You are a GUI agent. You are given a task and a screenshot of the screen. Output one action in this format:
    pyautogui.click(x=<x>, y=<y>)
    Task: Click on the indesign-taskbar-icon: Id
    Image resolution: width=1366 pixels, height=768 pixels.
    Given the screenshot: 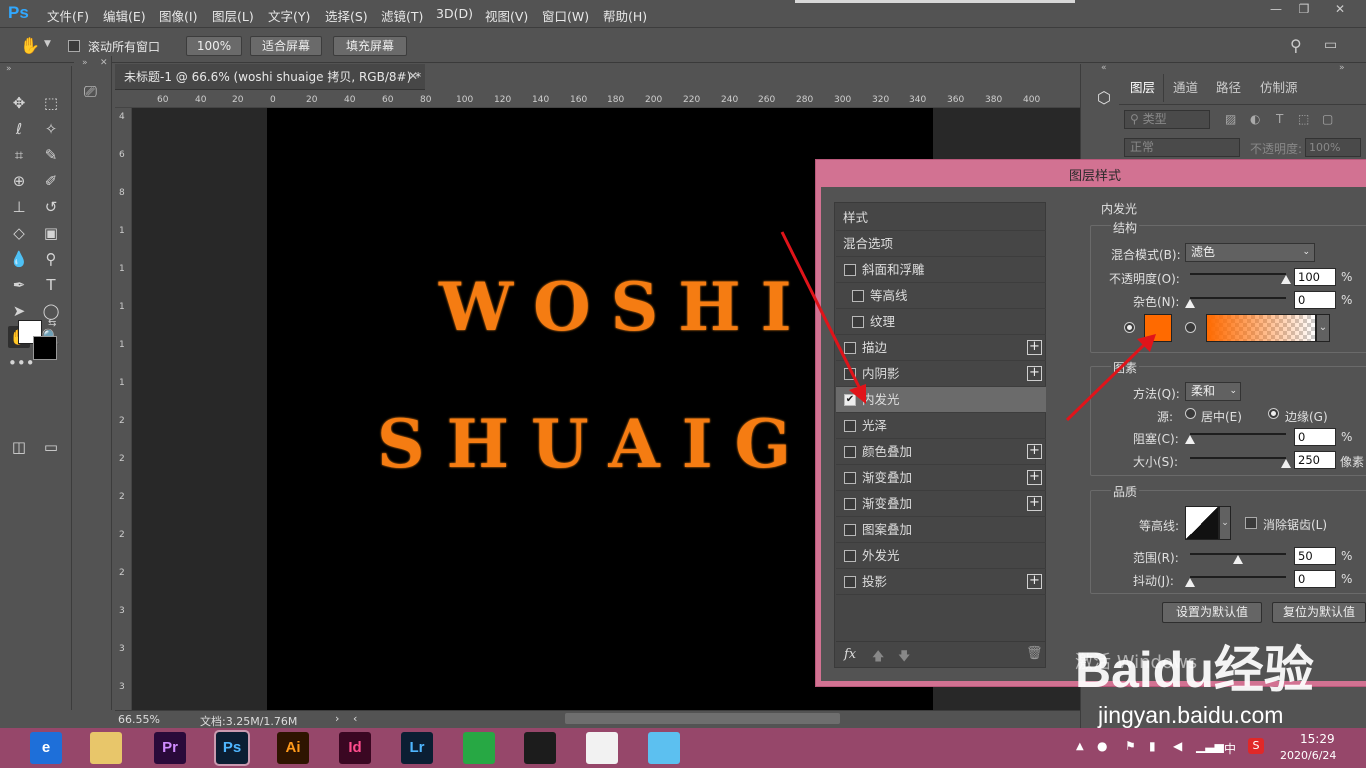 What is the action you would take?
    pyautogui.click(x=355, y=748)
    